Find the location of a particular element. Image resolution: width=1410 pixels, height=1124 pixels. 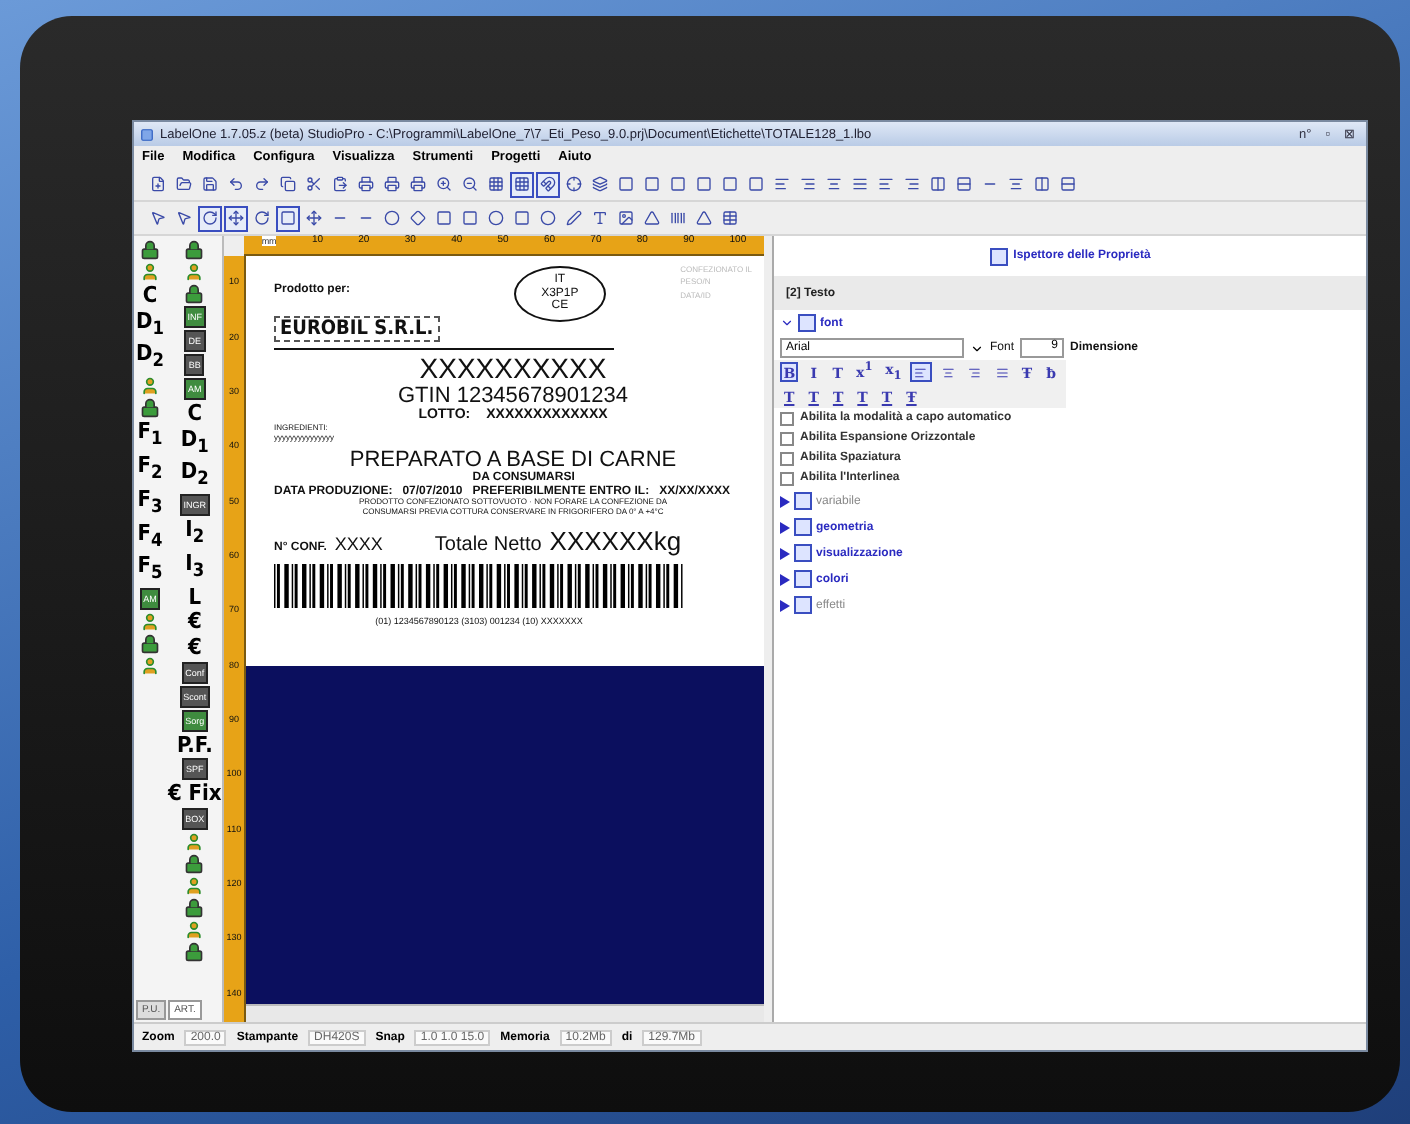

palette-item: F$_{4}$ is located at coordinates (150, 537).